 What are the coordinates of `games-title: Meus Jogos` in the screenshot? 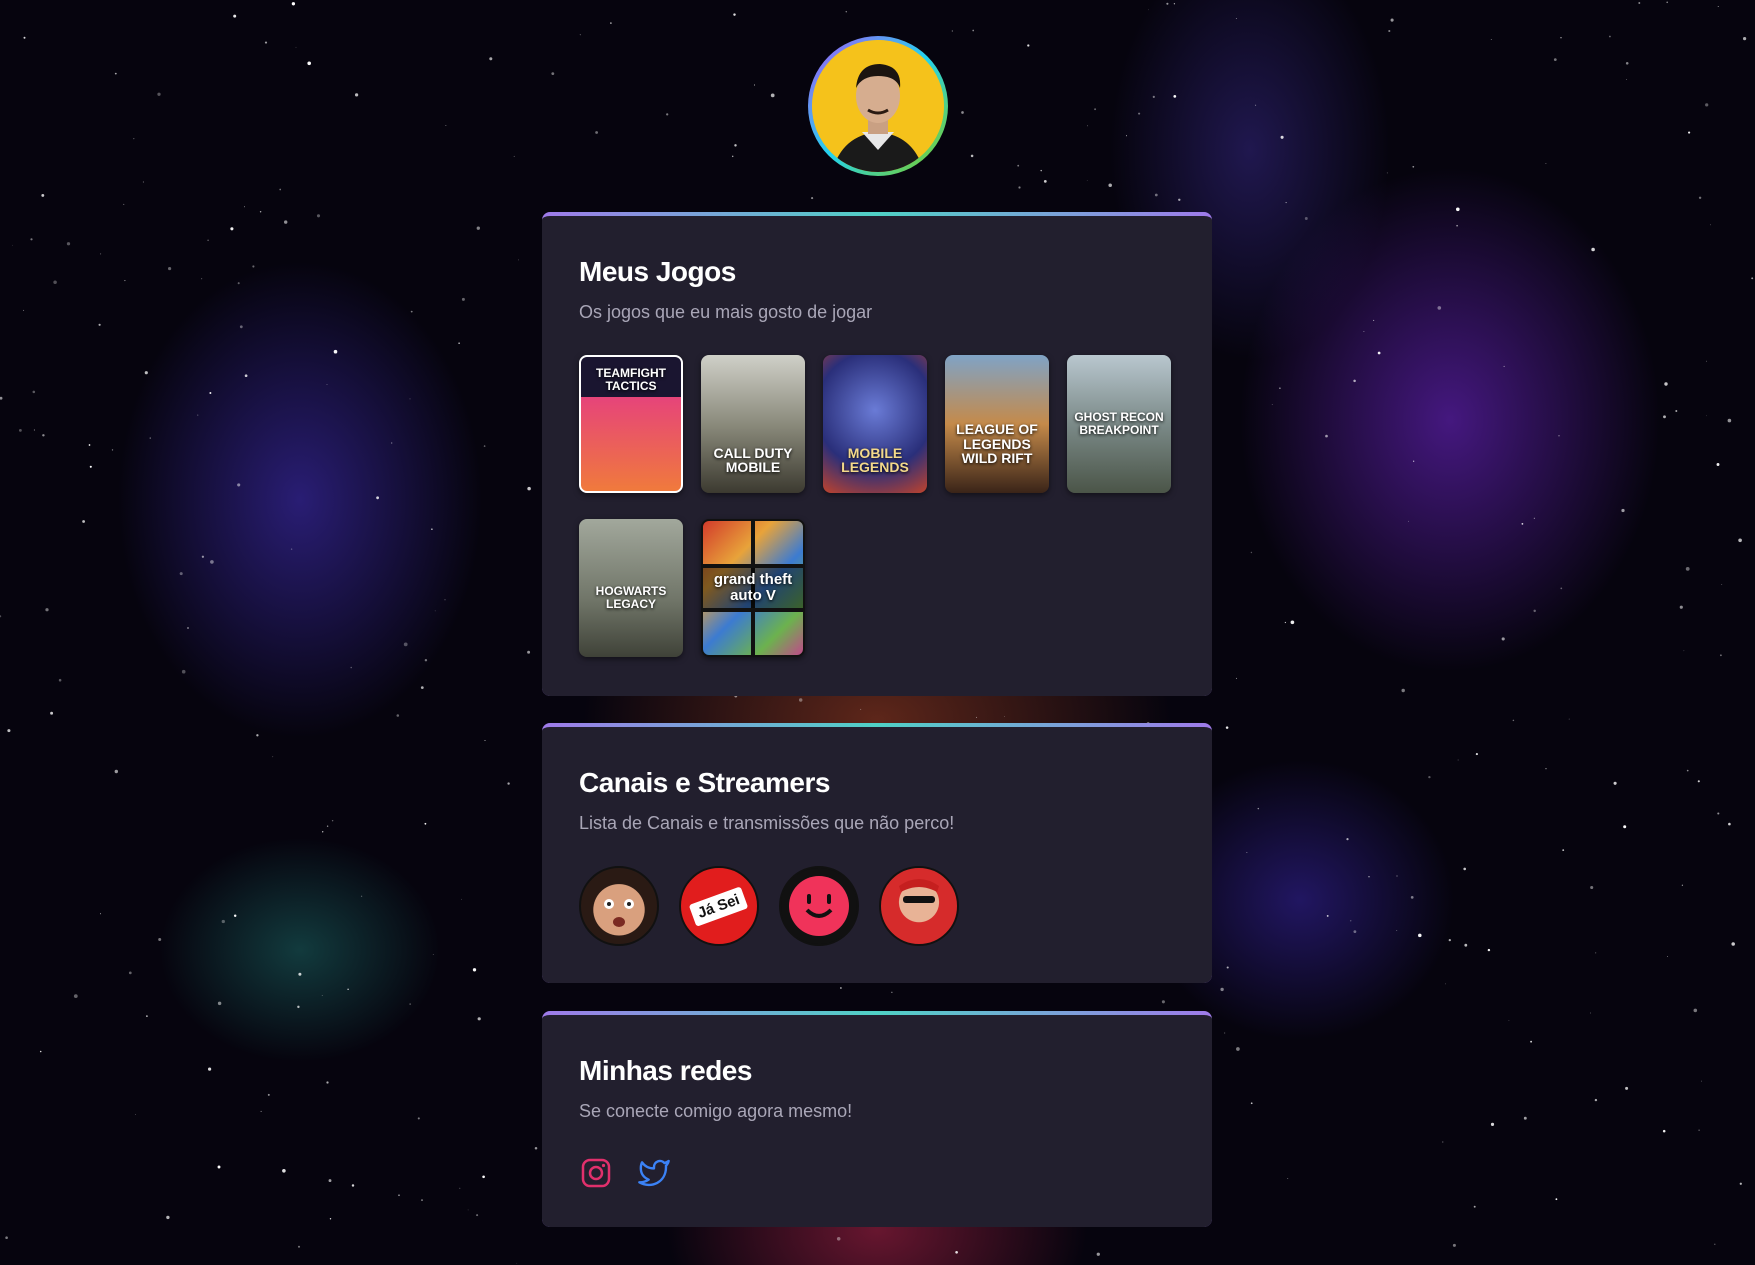 It's located at (657, 271).